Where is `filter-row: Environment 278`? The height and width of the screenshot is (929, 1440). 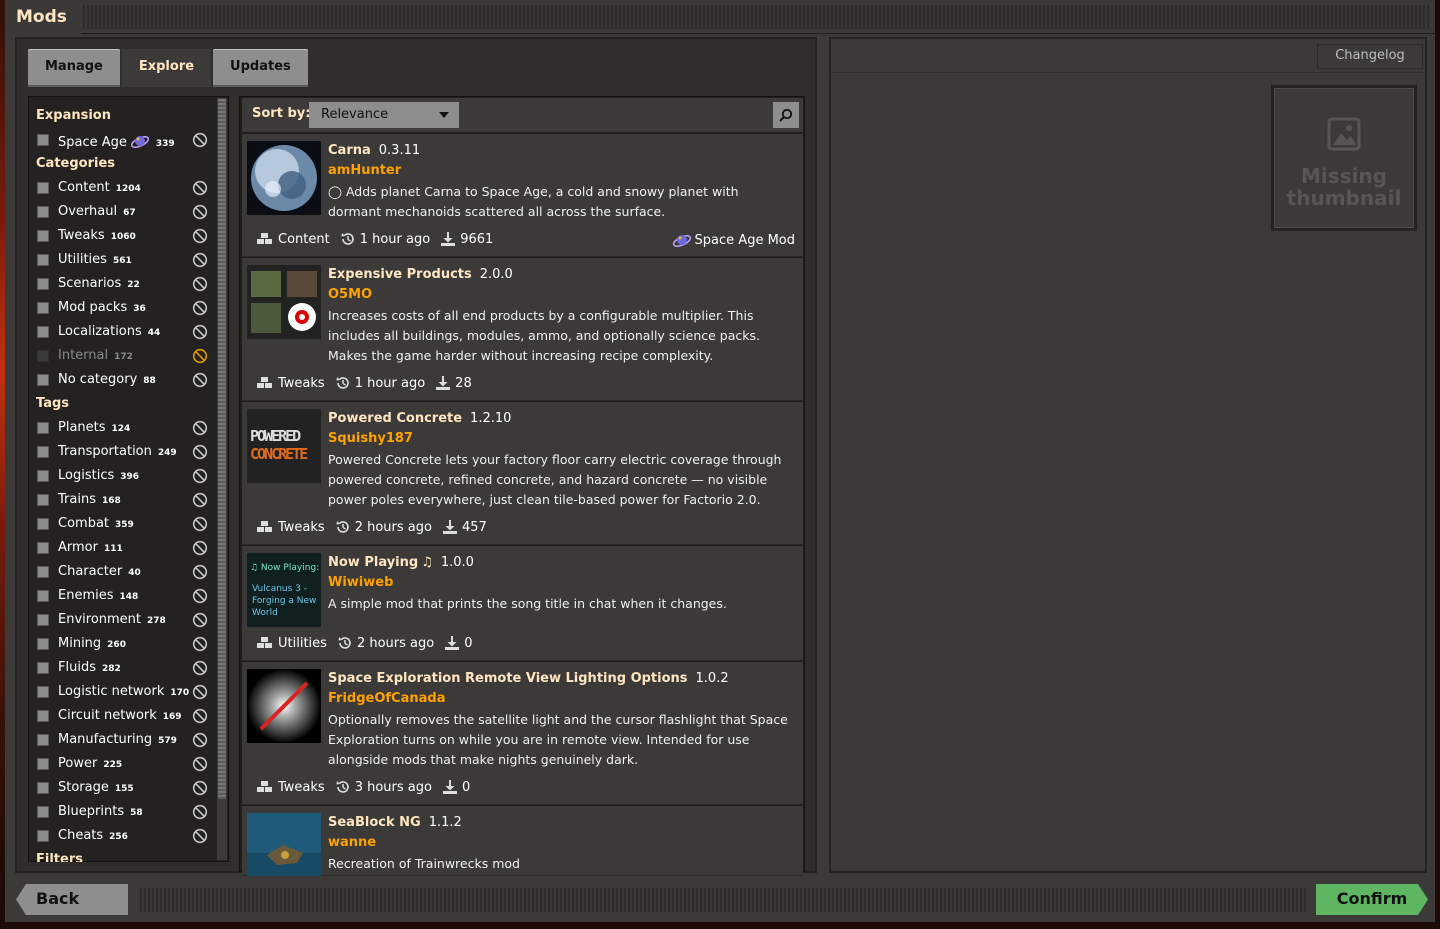 filter-row: Environment 278 is located at coordinates (128, 620).